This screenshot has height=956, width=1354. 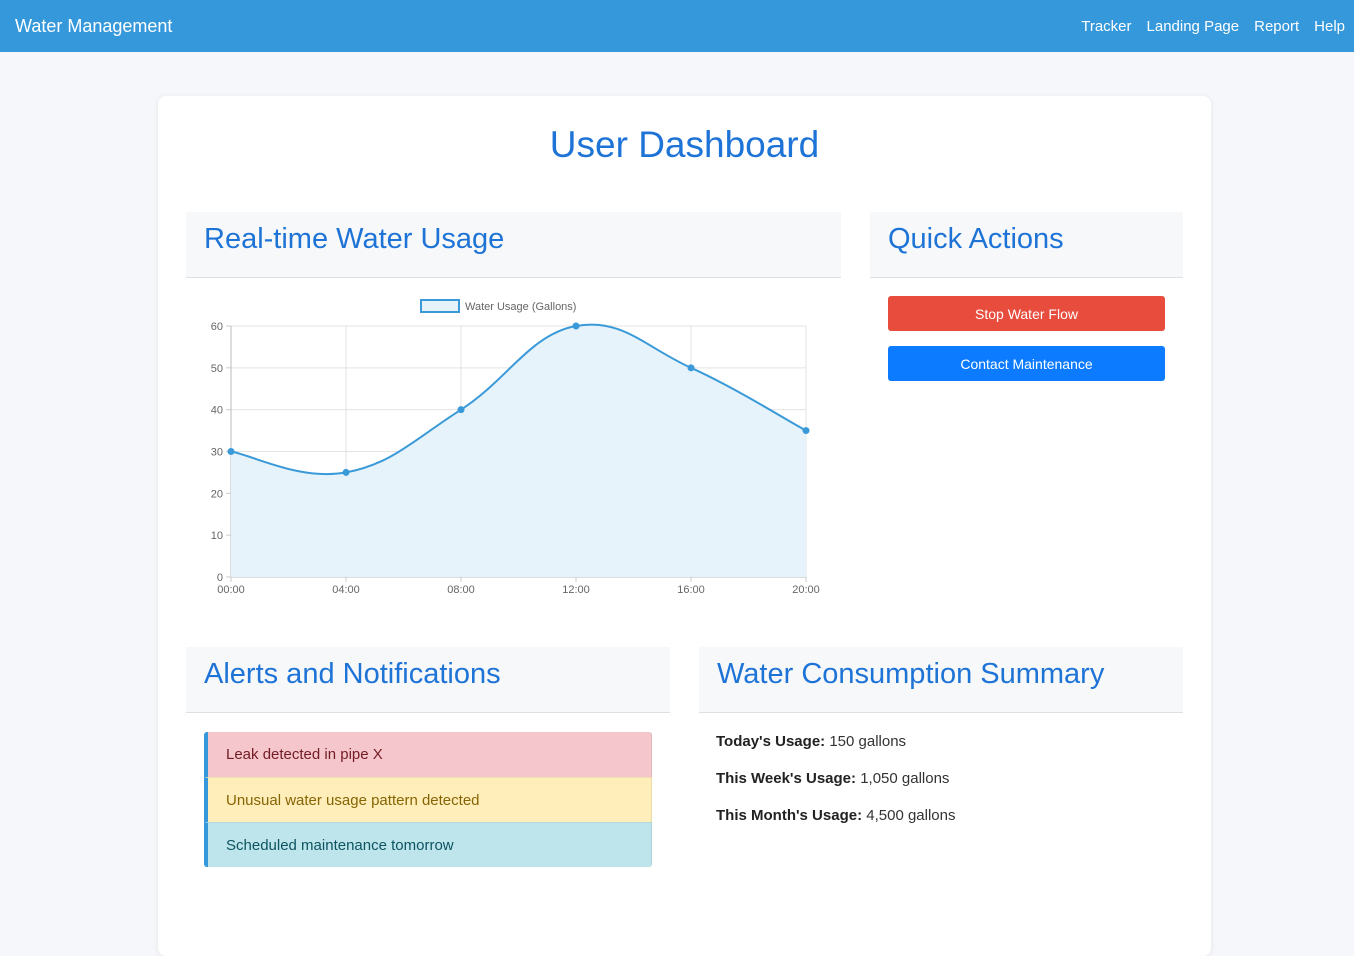 I want to click on series-area-fill, so click(x=518, y=450).